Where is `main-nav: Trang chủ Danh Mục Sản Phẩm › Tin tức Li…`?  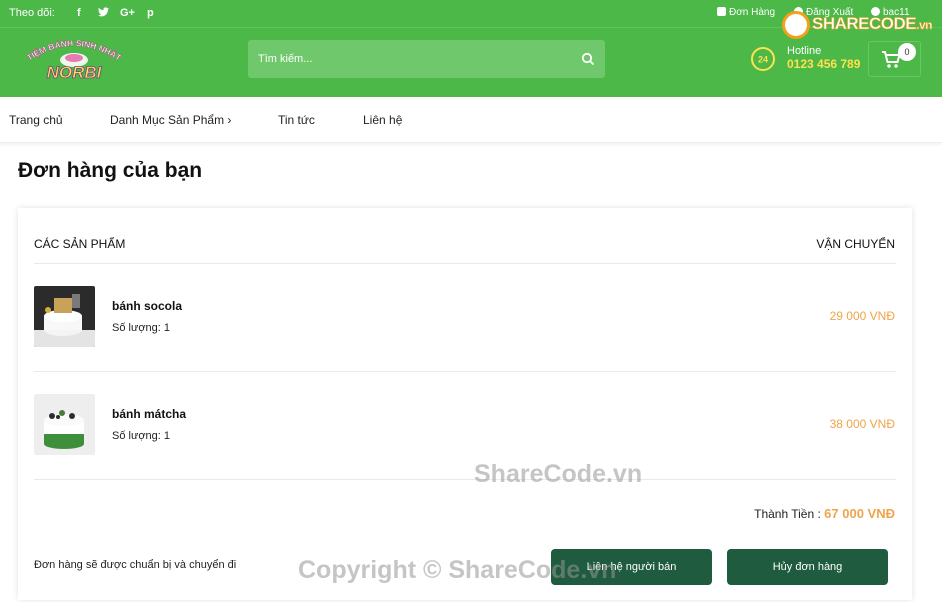
main-nav: Trang chủ Danh Mục Sản Phẩm › Tin tức Li… is located at coordinates (471, 120).